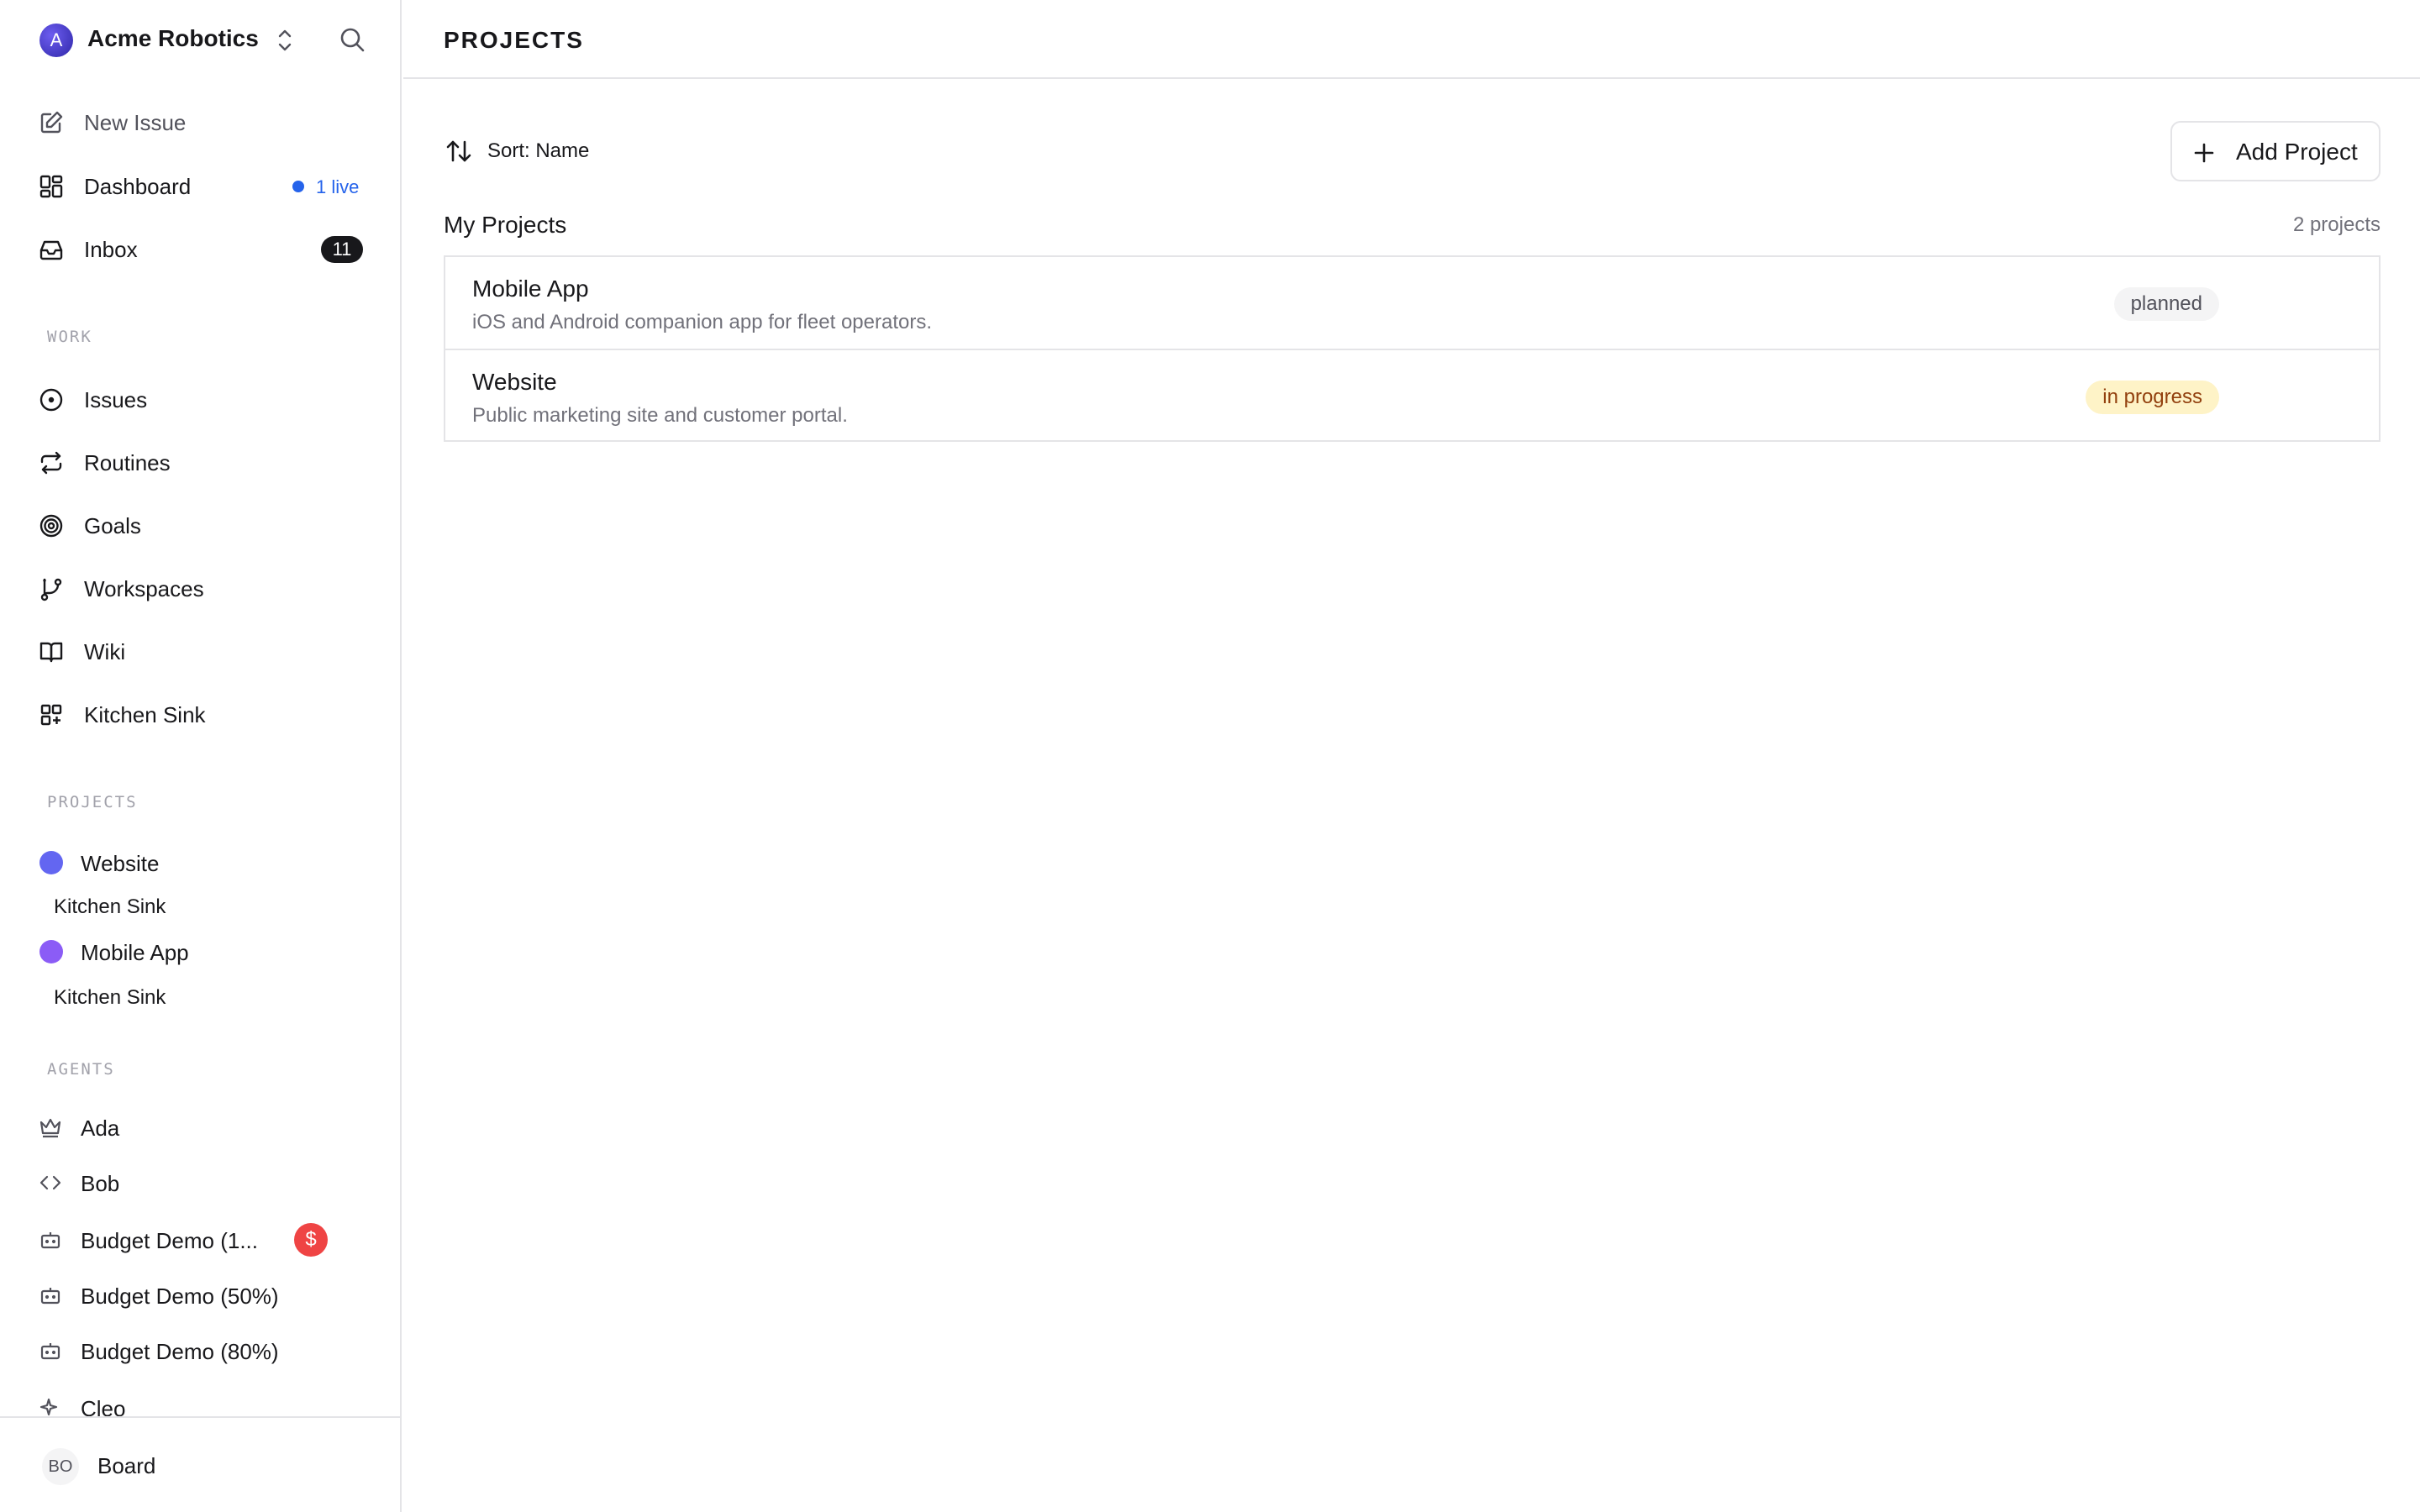  What do you see at coordinates (298, 186) in the screenshot?
I see `live-indicator-dot` at bounding box center [298, 186].